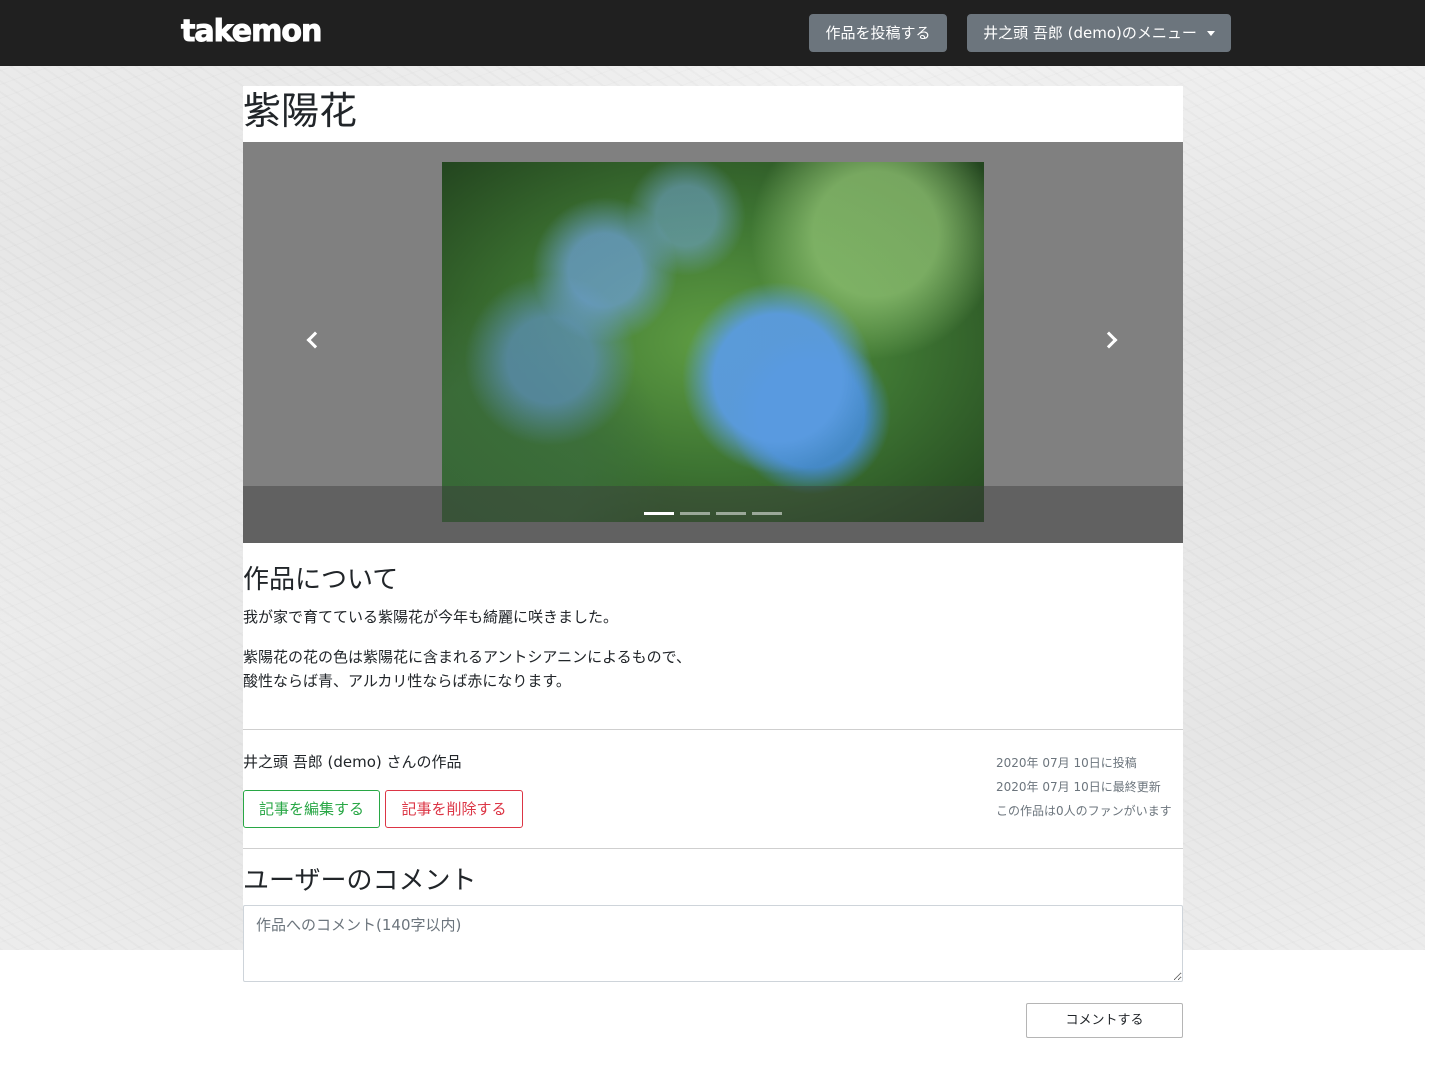 The width and height of the screenshot is (1440, 1078). Describe the element at coordinates (878, 33) in the screenshot. I see `post-work-button: 作品を投稿する` at that location.